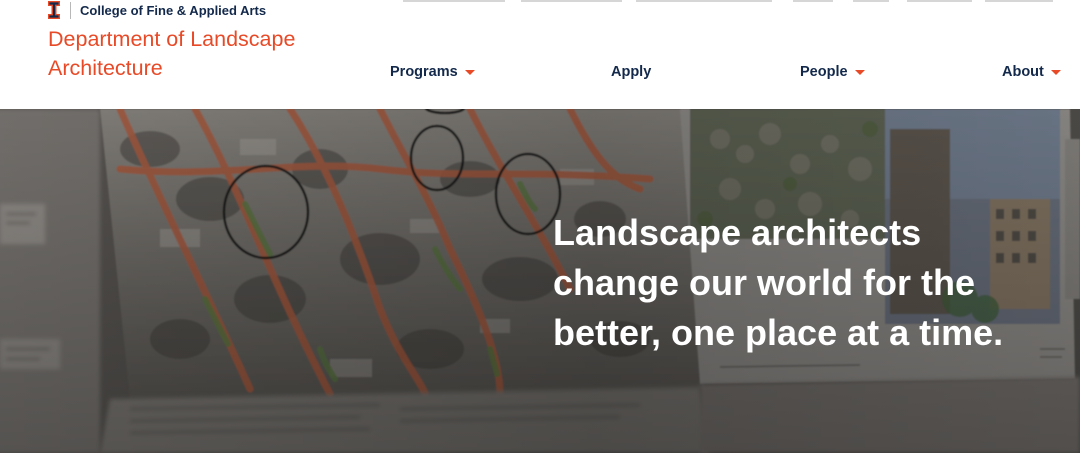  Describe the element at coordinates (70, 10) in the screenshot. I see `college-divider` at that location.